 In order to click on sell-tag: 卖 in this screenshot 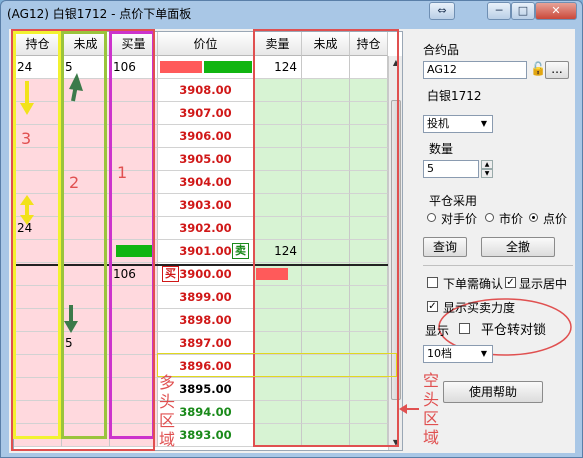, I will do `click(240, 251)`.